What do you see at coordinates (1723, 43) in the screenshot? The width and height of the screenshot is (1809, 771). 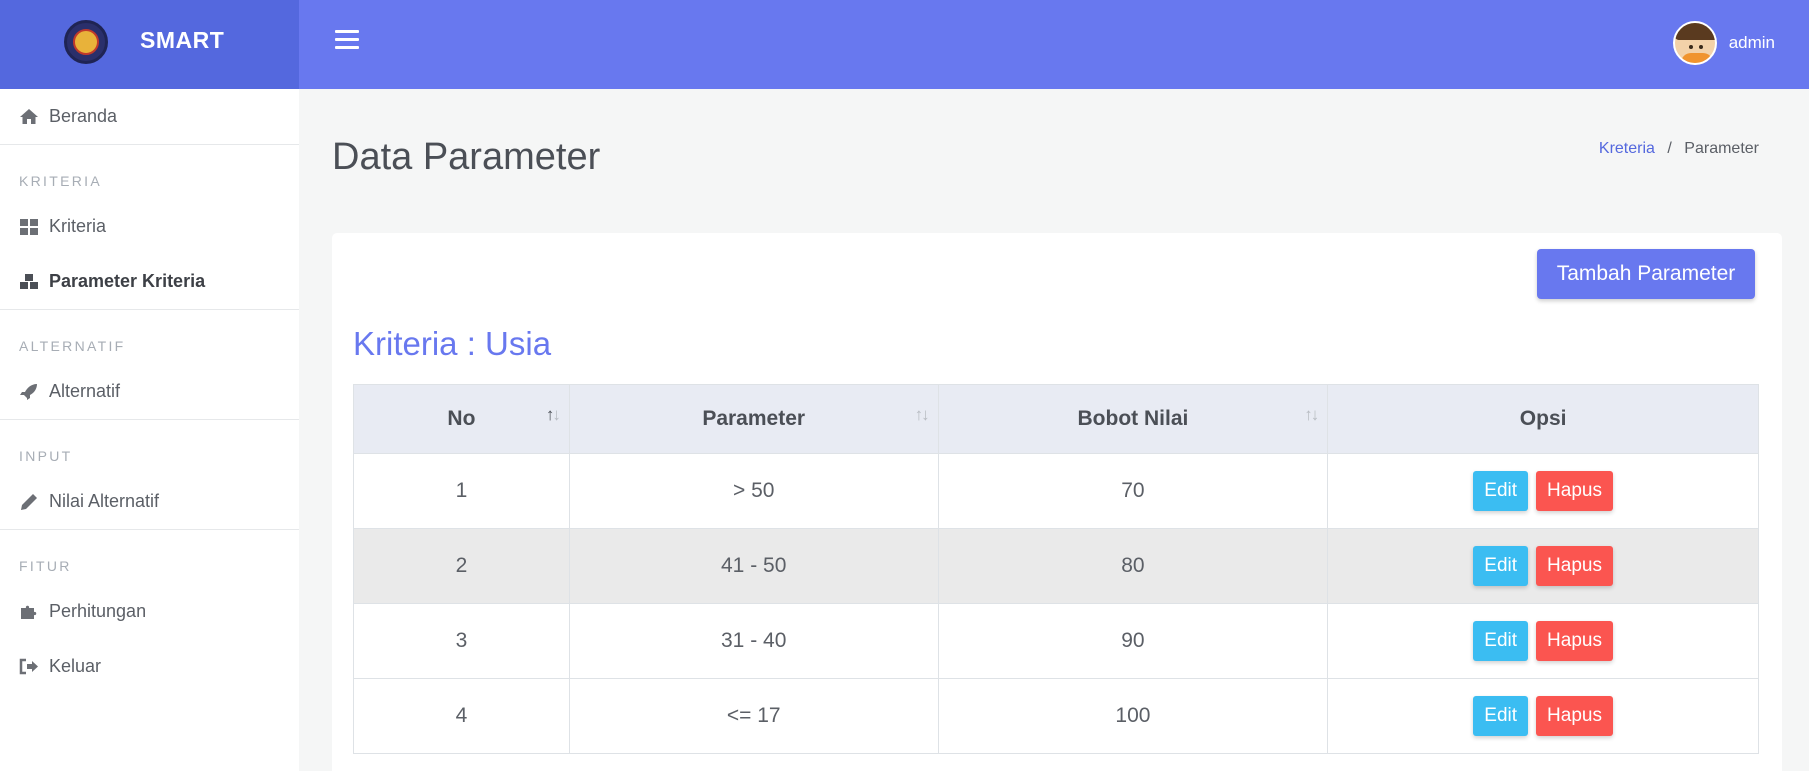 I see `user-menu: admin` at bounding box center [1723, 43].